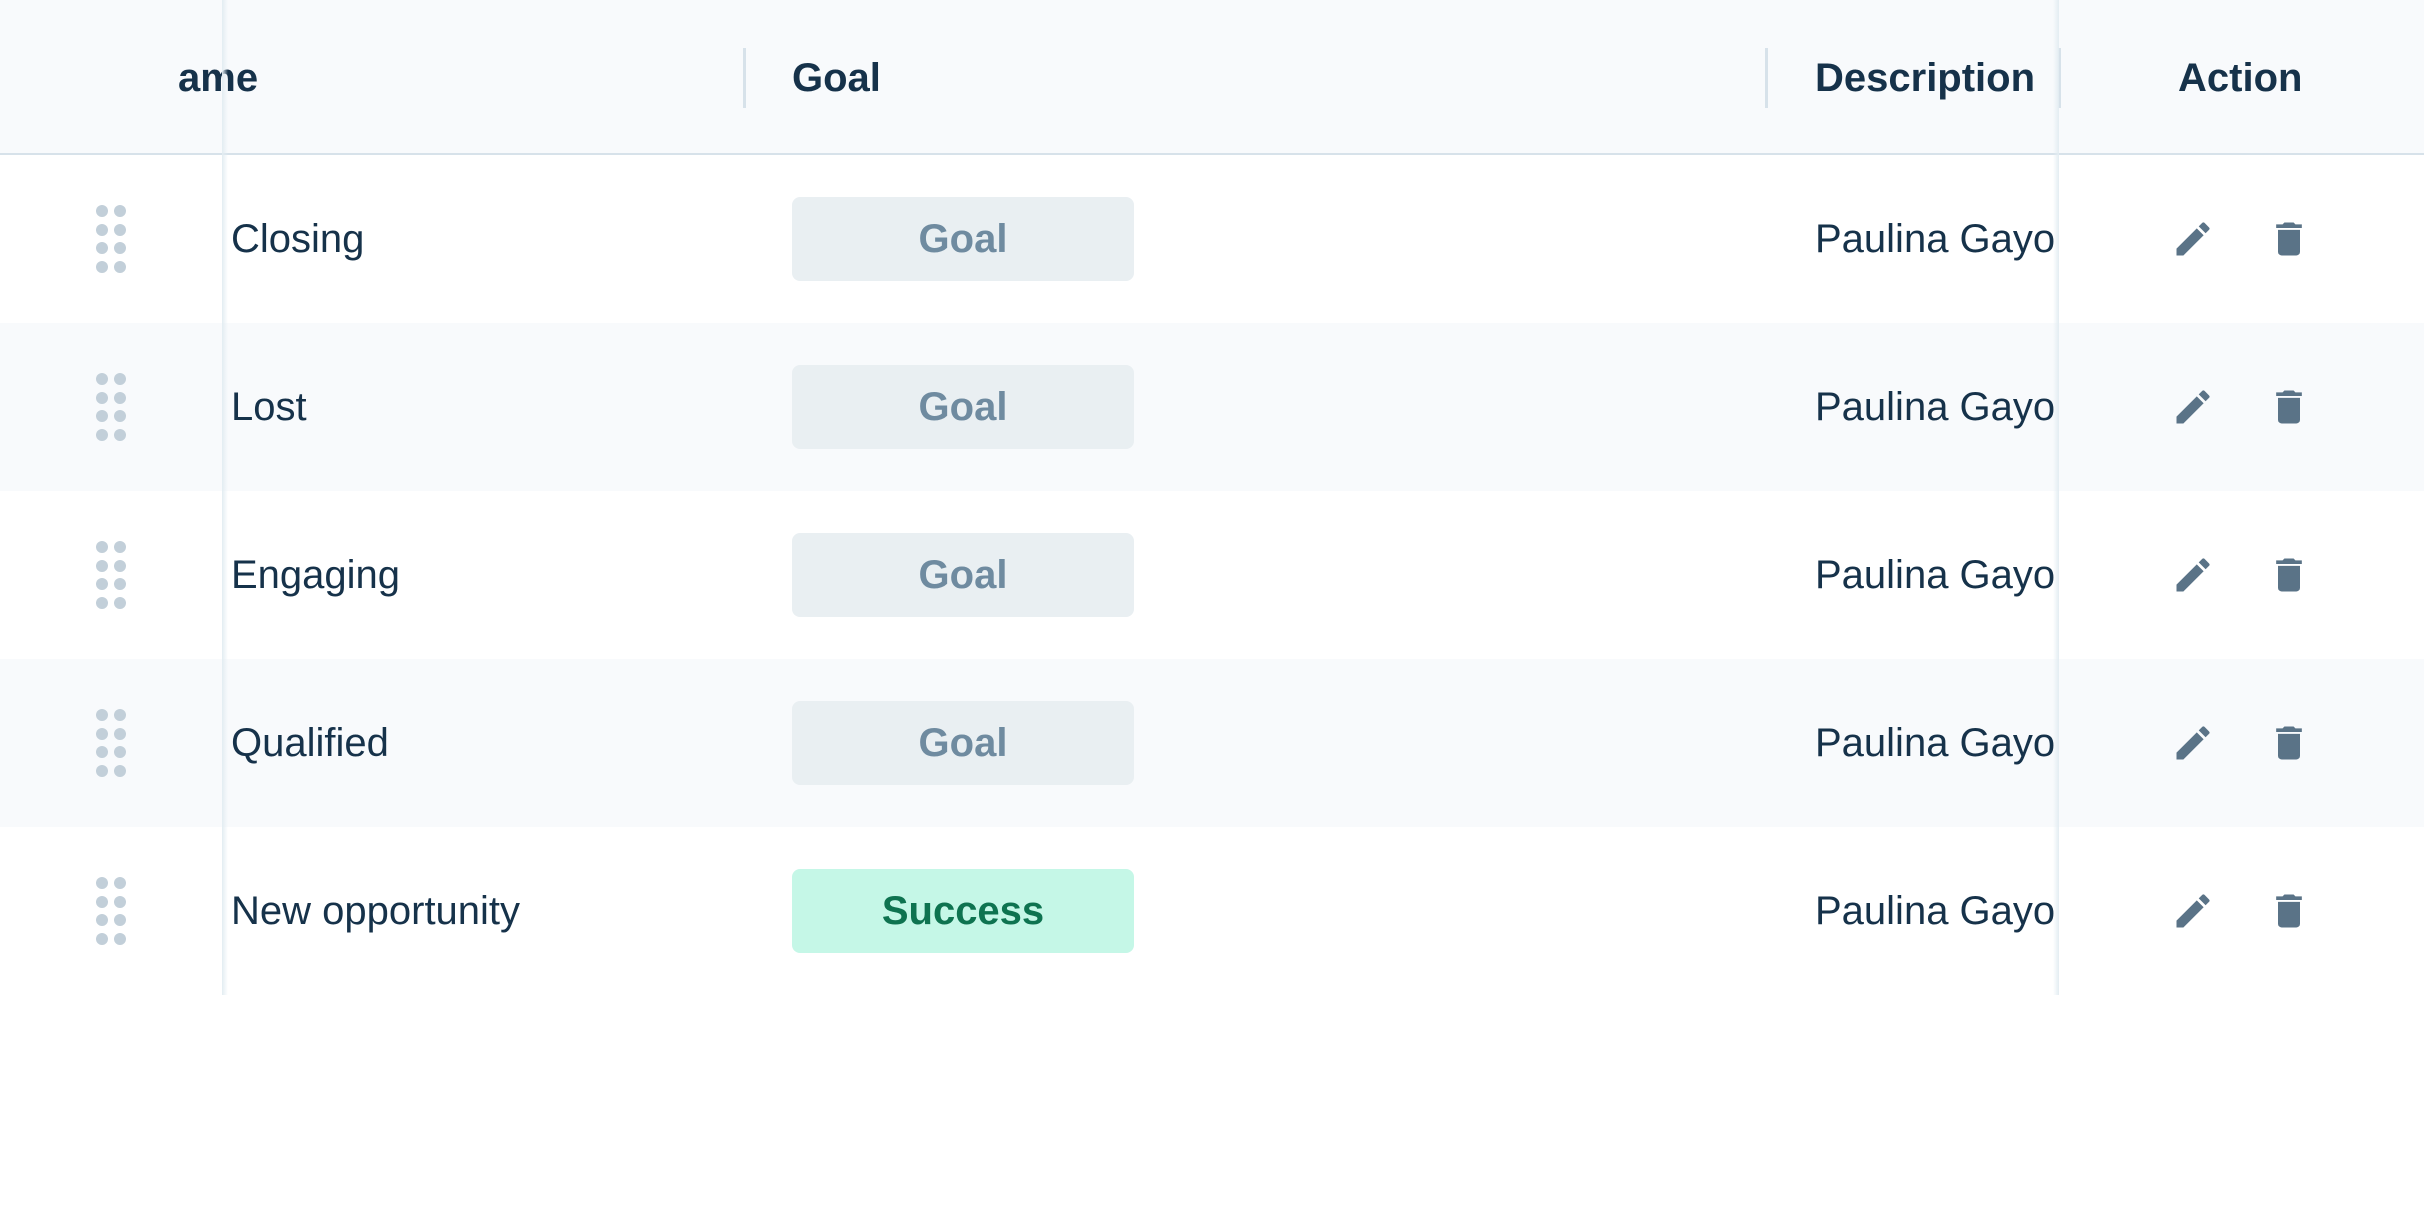  What do you see at coordinates (298, 239) in the screenshot?
I see `stage-name: Closing` at bounding box center [298, 239].